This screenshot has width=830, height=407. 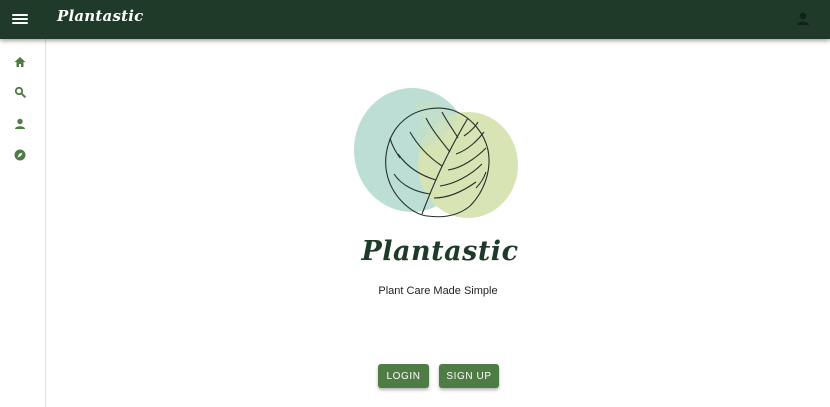 I want to click on plant-logo, so click(x=437, y=154).